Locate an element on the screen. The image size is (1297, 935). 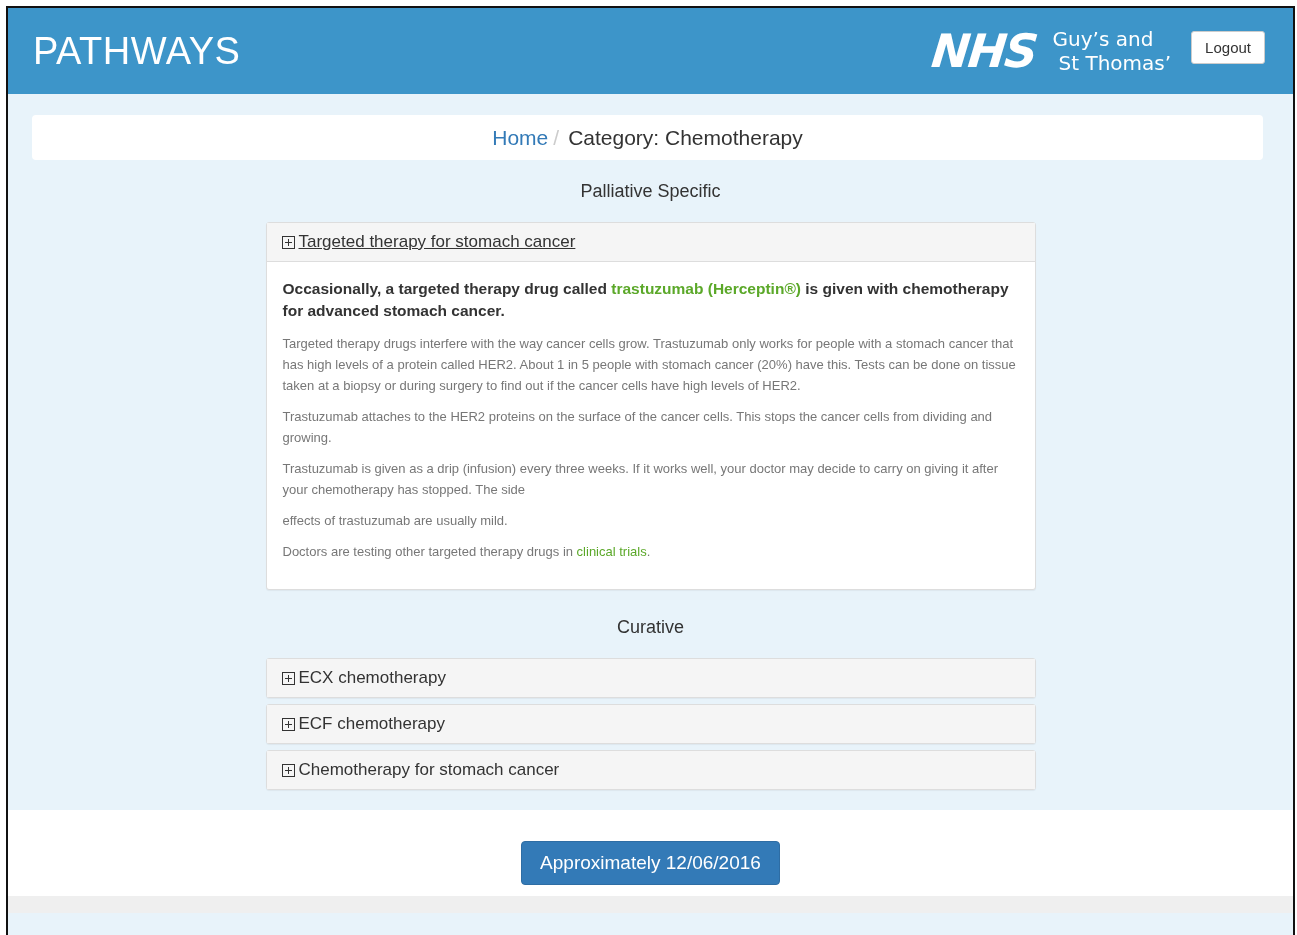
breadcrumb-current: Category: Chemotherapy is located at coordinates (685, 137).